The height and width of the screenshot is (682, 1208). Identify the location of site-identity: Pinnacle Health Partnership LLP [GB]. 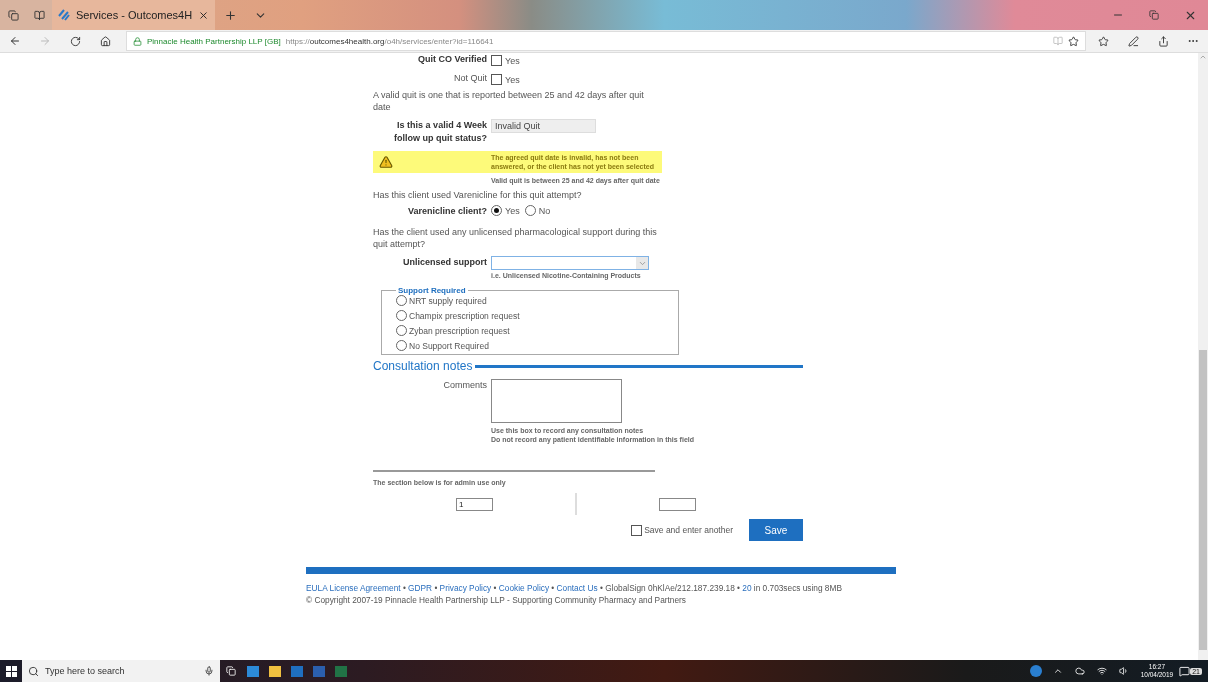
(214, 41).